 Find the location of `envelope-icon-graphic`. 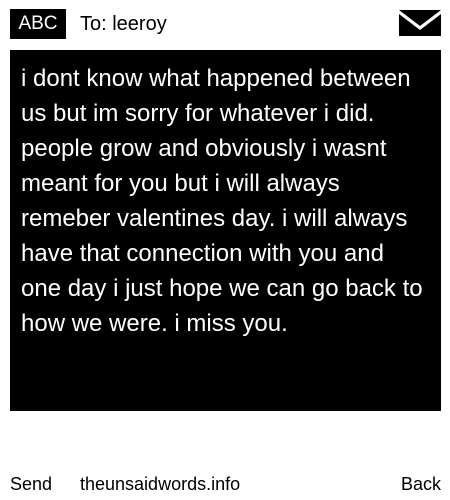

envelope-icon-graphic is located at coordinates (420, 23).